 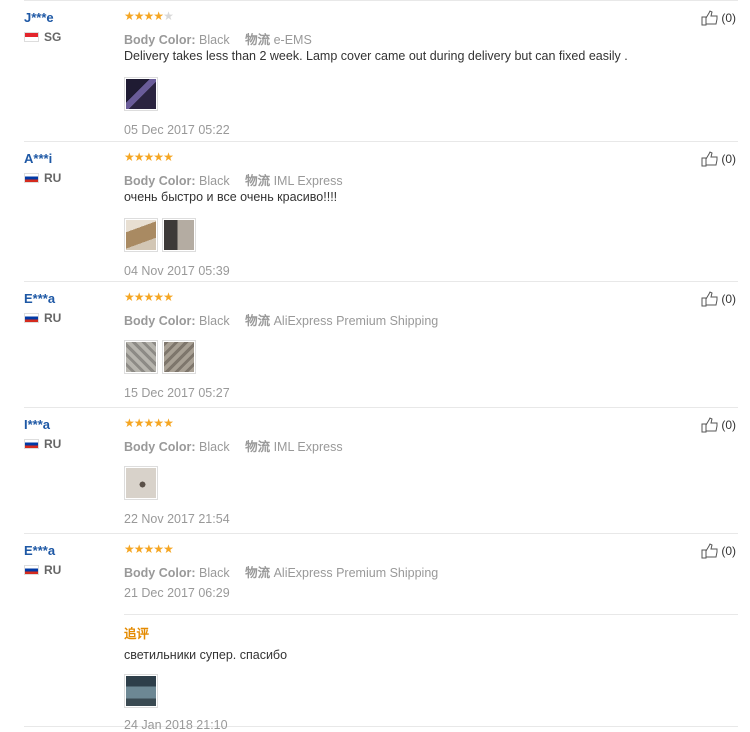 What do you see at coordinates (71, 434) in the screenshot?
I see `reviewer-info: I***a RU` at bounding box center [71, 434].